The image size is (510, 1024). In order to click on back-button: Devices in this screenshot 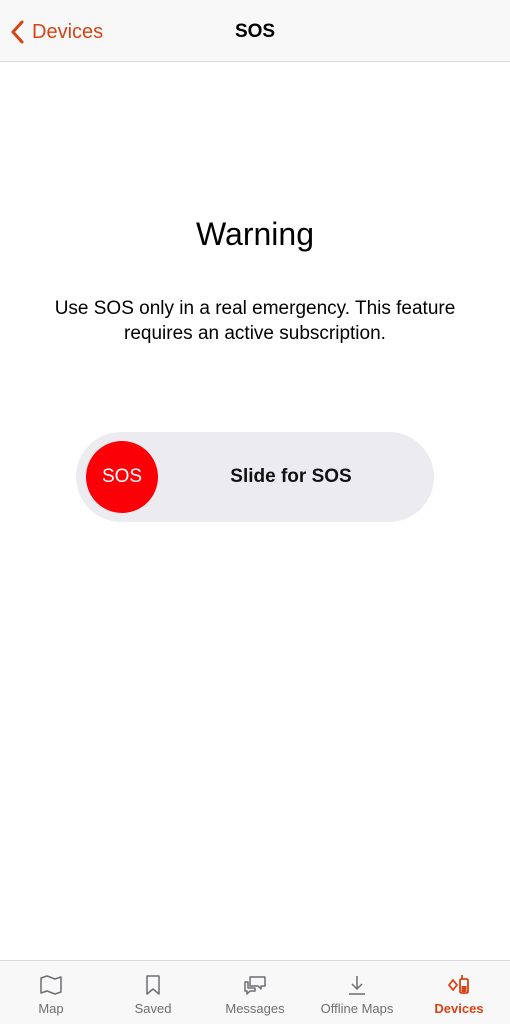, I will do `click(56, 32)`.